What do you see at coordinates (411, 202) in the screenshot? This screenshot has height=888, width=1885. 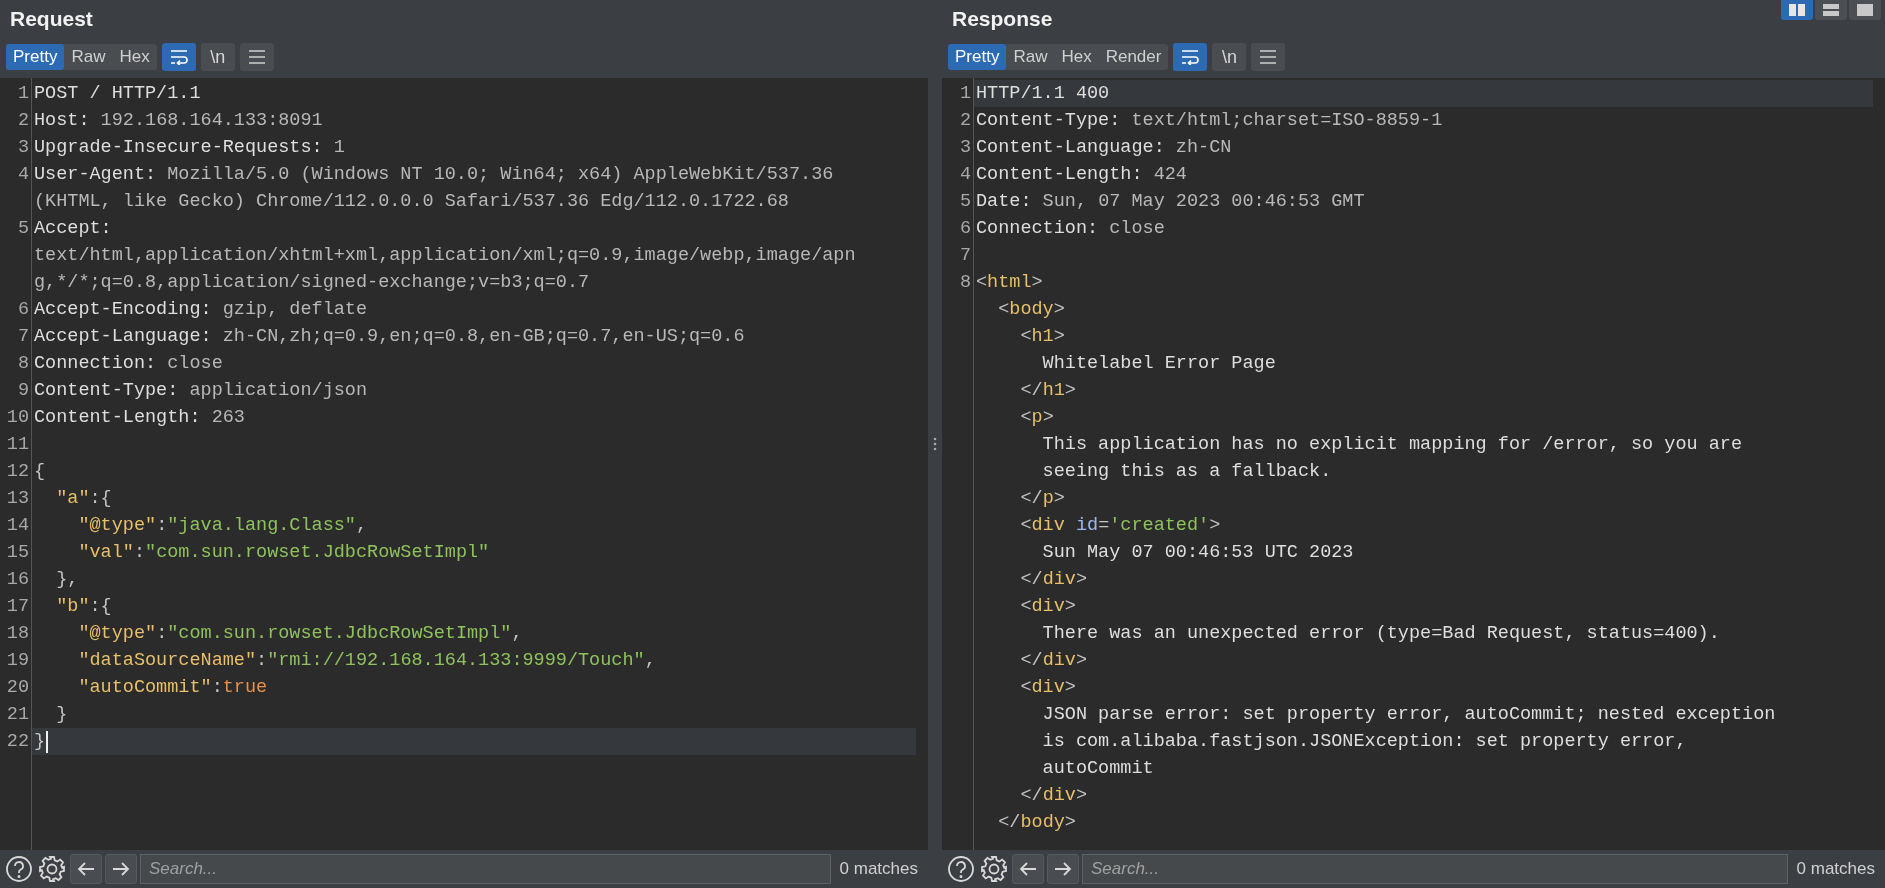 I see `code-line: (KHTML, like Gecko) Chrome/112.0.0.0 Safari/537.36 Edg/112.0.1722.68` at bounding box center [411, 202].